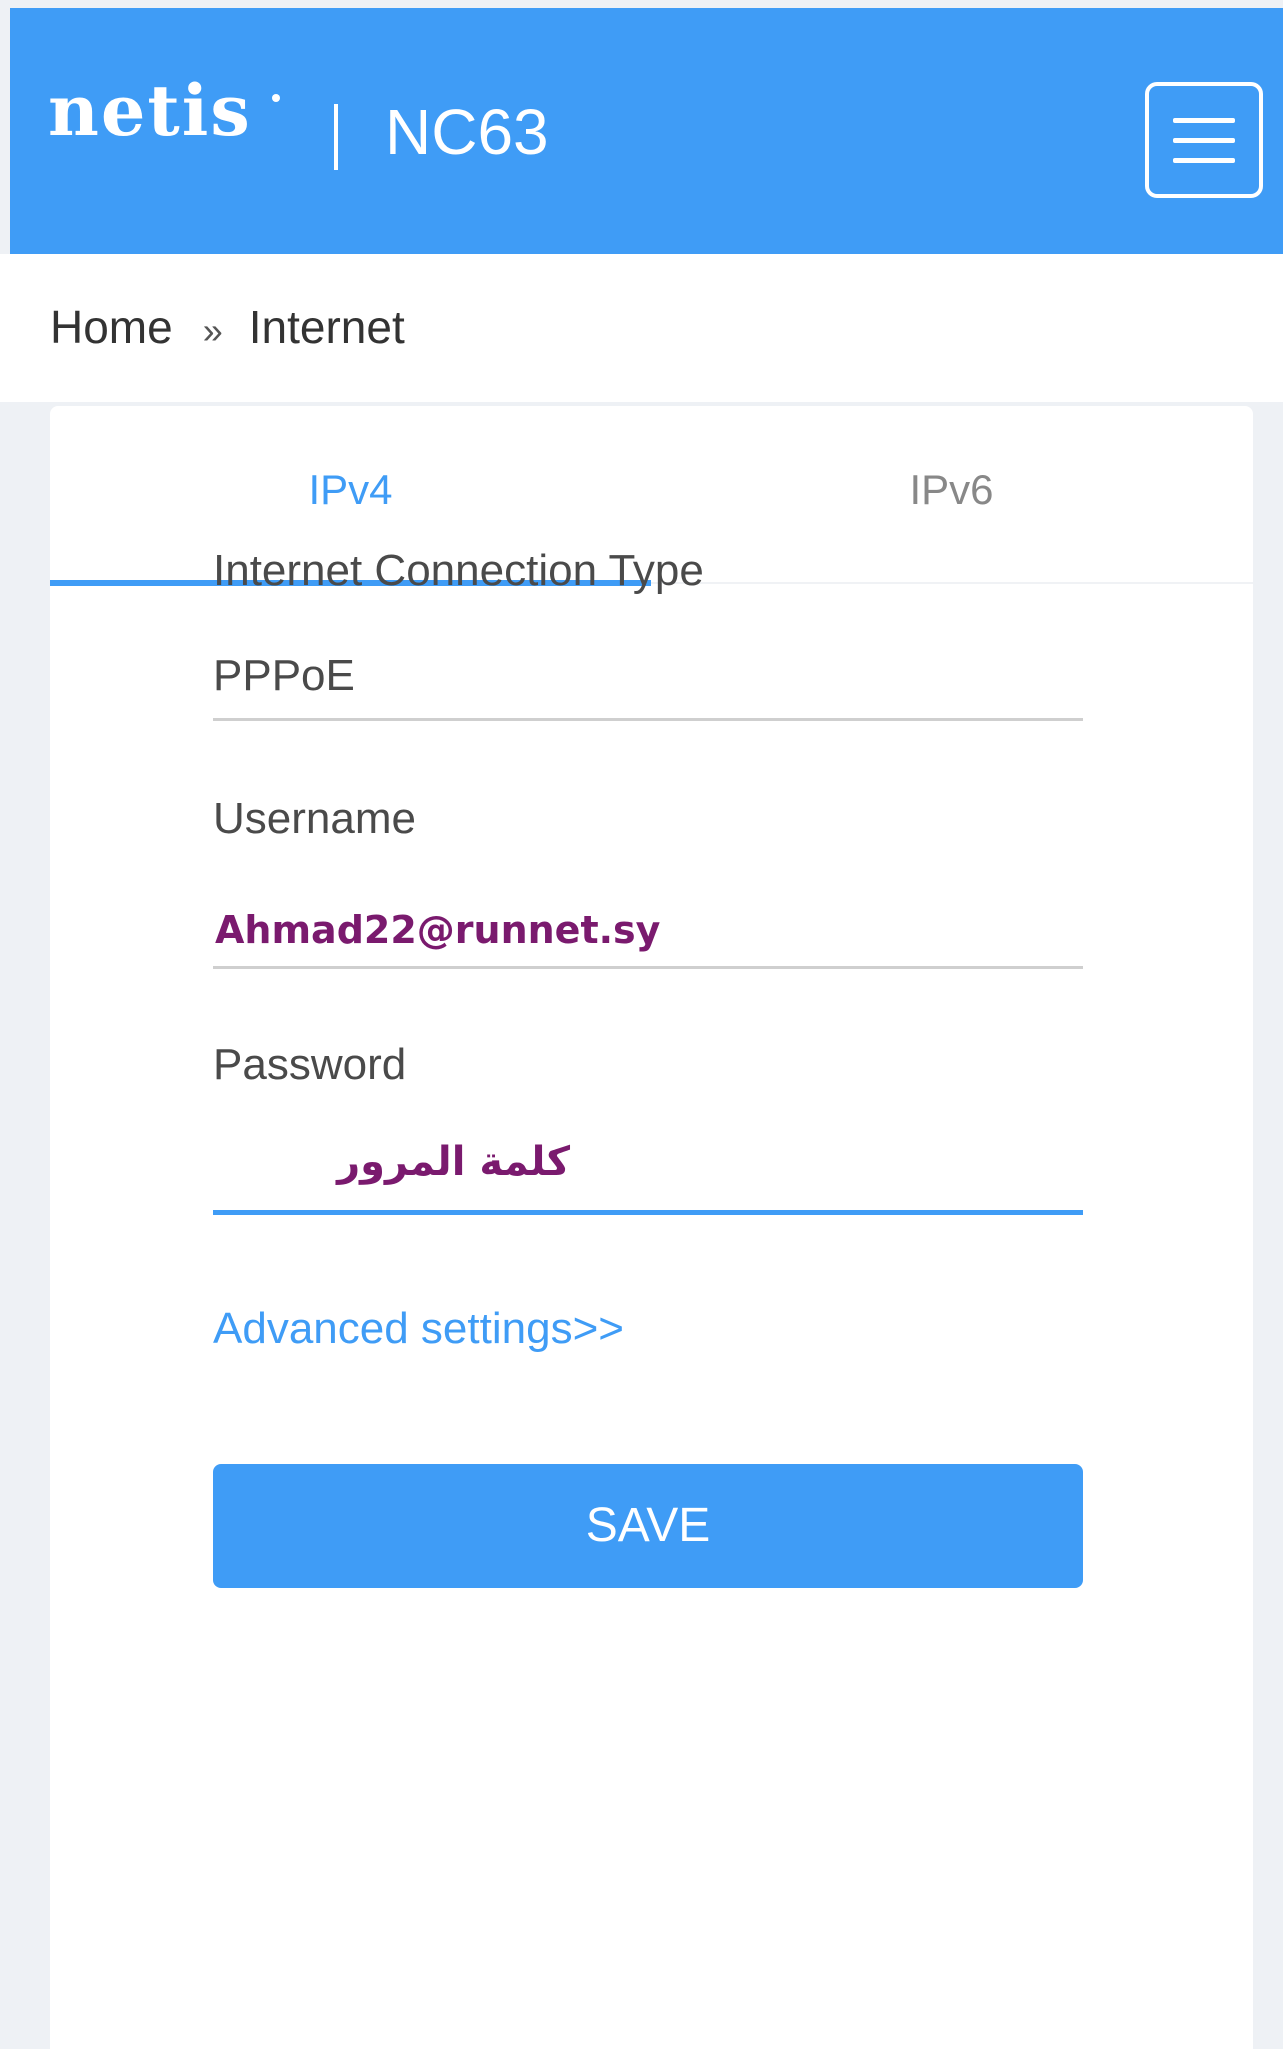 This screenshot has height=2049, width=1283. I want to click on tab-ipv6: IPv6, so click(951, 495).